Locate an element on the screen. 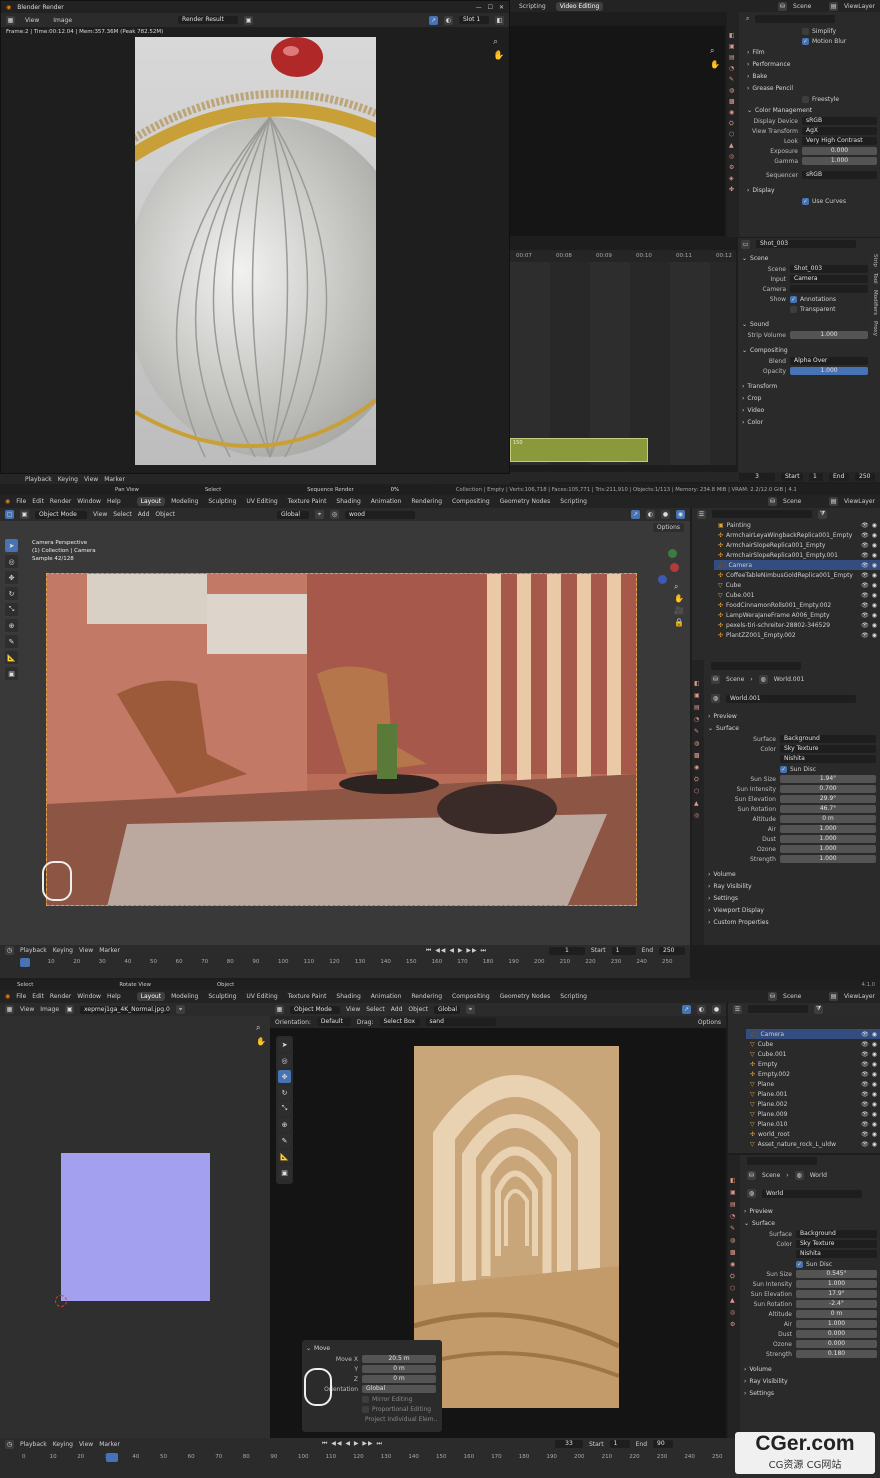 The width and height of the screenshot is (880, 1478). orientation-select: Default is located at coordinates (333, 1022).